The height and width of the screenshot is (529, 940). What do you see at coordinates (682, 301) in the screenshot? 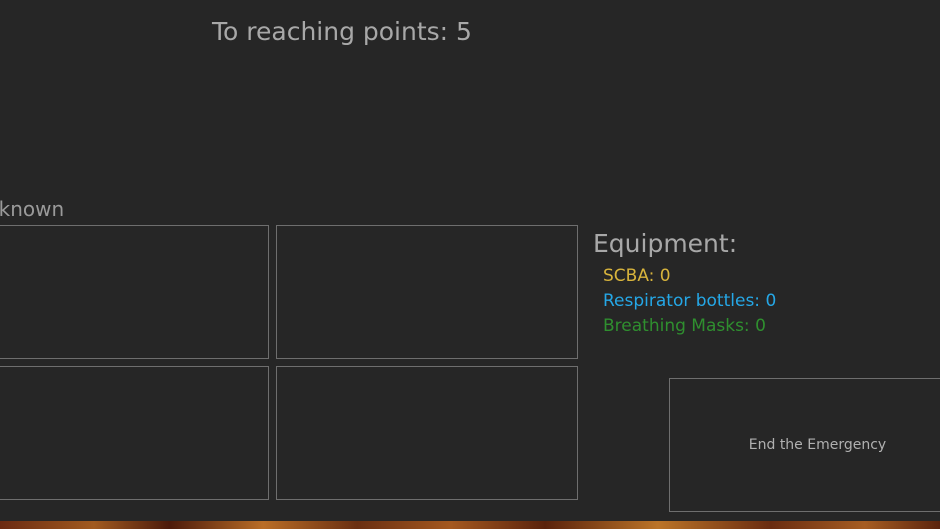
I see `equipment-respirator-bottles-label: Respirator bottles:` at bounding box center [682, 301].